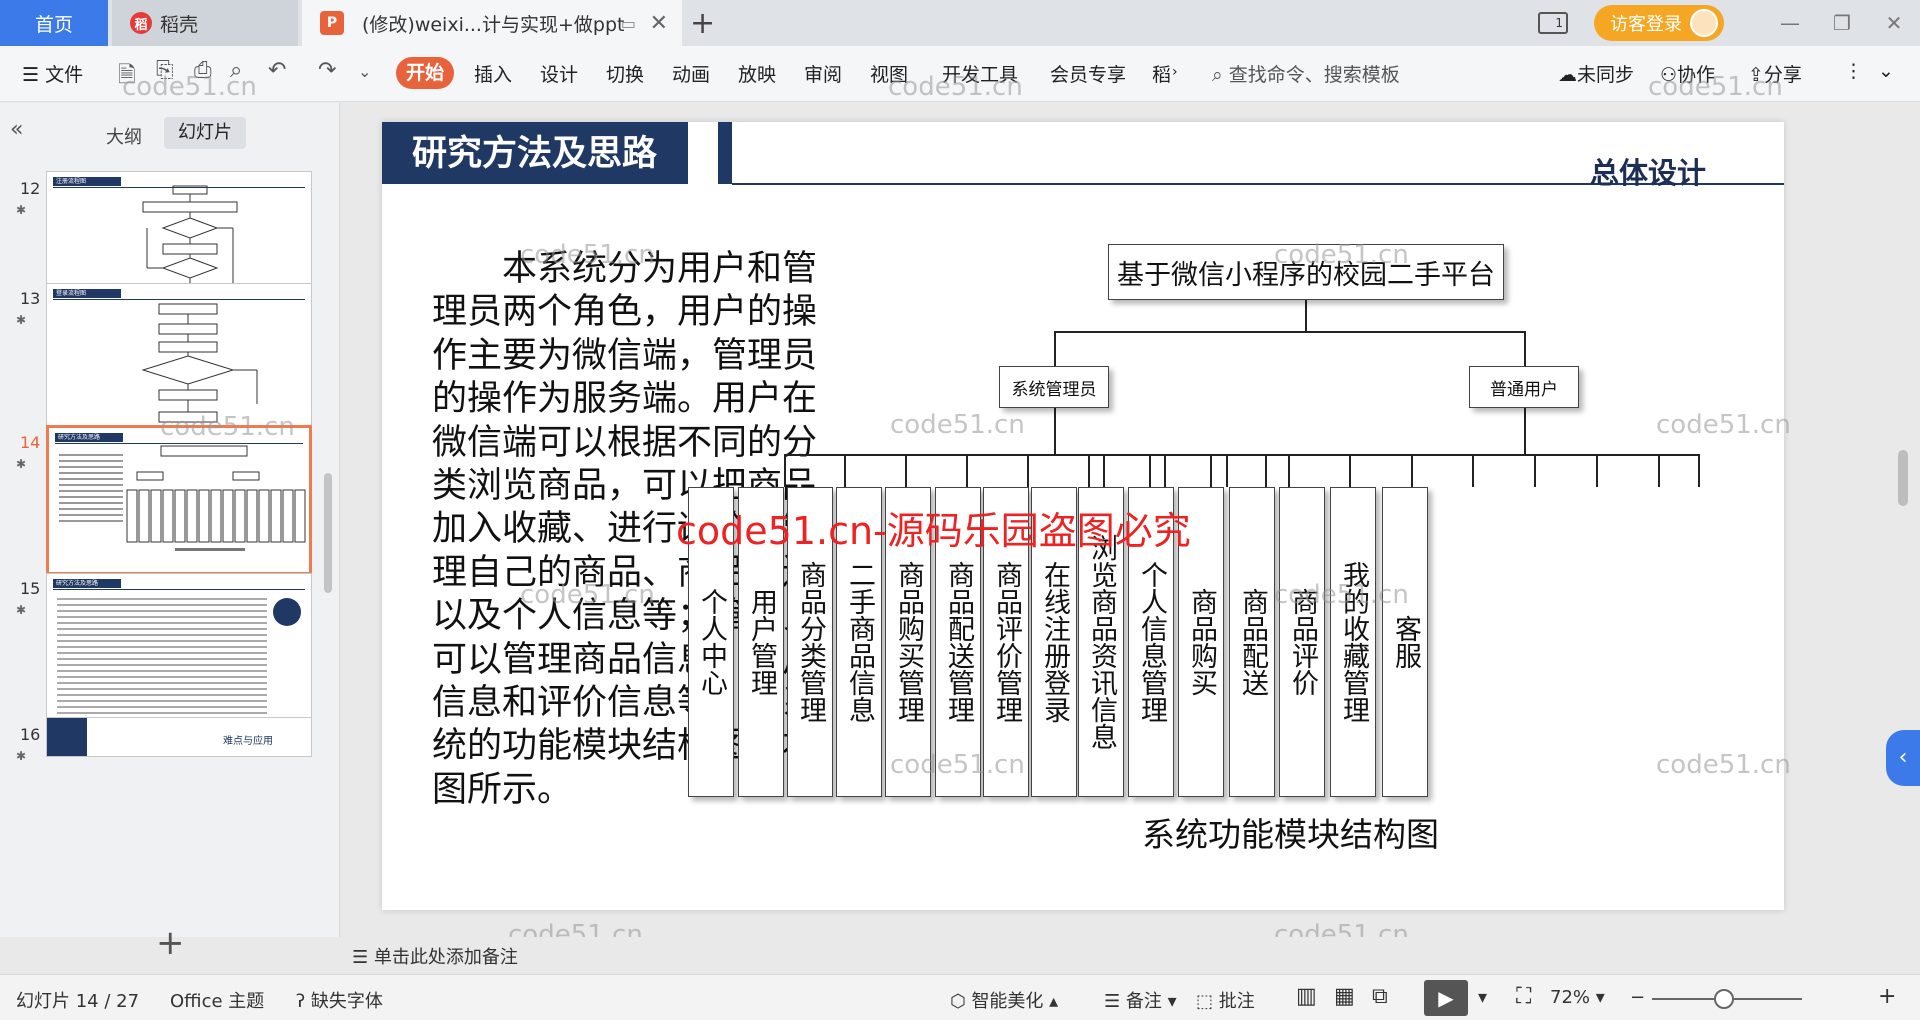  Describe the element at coordinates (332, 23) in the screenshot. I see `presentation-file-icon: P` at that location.